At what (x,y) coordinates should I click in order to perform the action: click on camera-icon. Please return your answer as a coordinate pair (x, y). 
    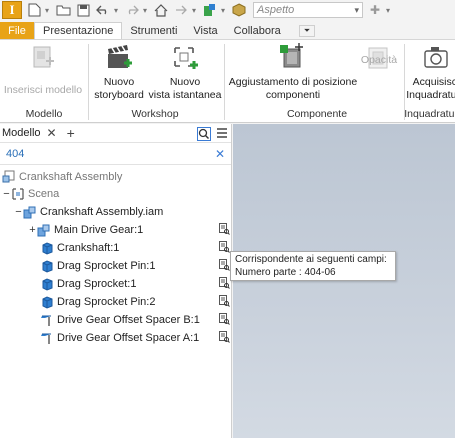
    Looking at the image, I should click on (436, 57).